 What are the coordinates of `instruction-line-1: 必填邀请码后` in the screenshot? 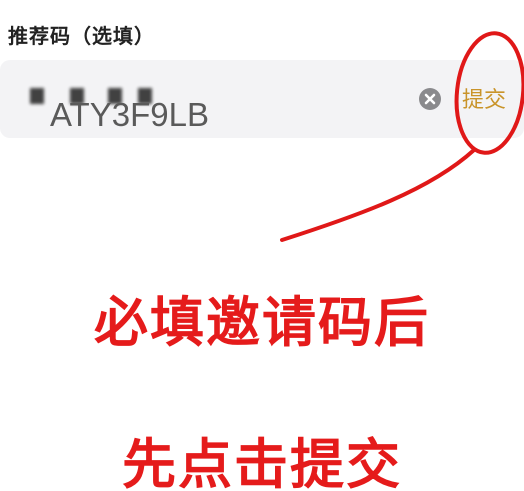 It's located at (262, 322).